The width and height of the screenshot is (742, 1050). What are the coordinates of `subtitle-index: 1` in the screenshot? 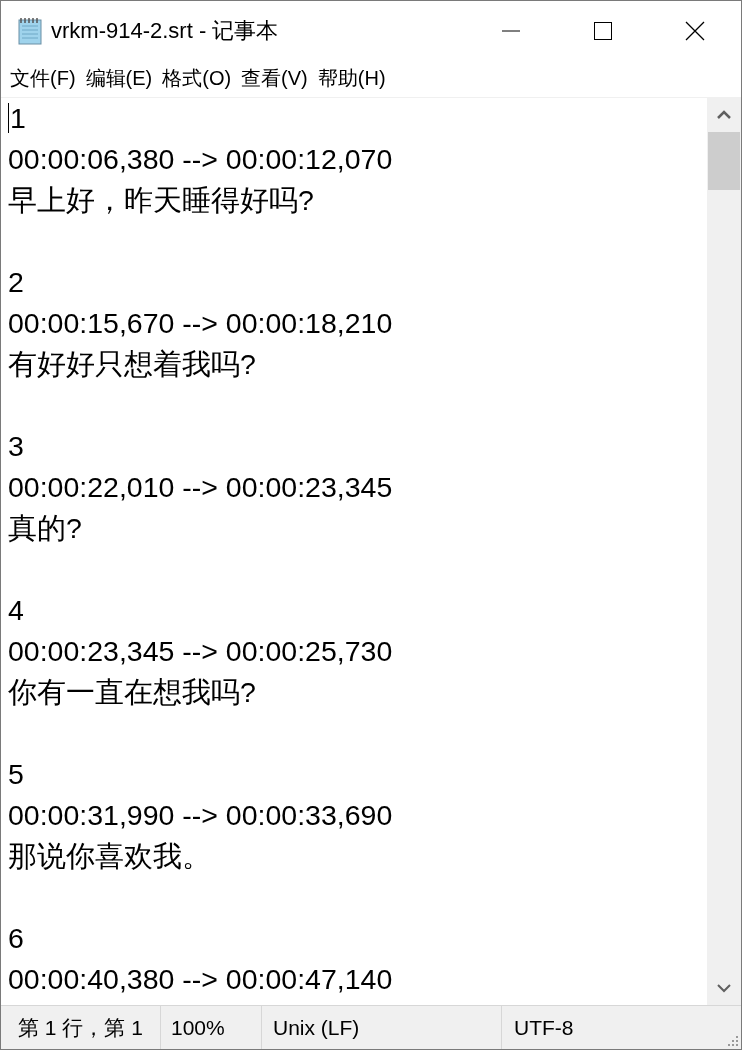 It's located at (18, 118).